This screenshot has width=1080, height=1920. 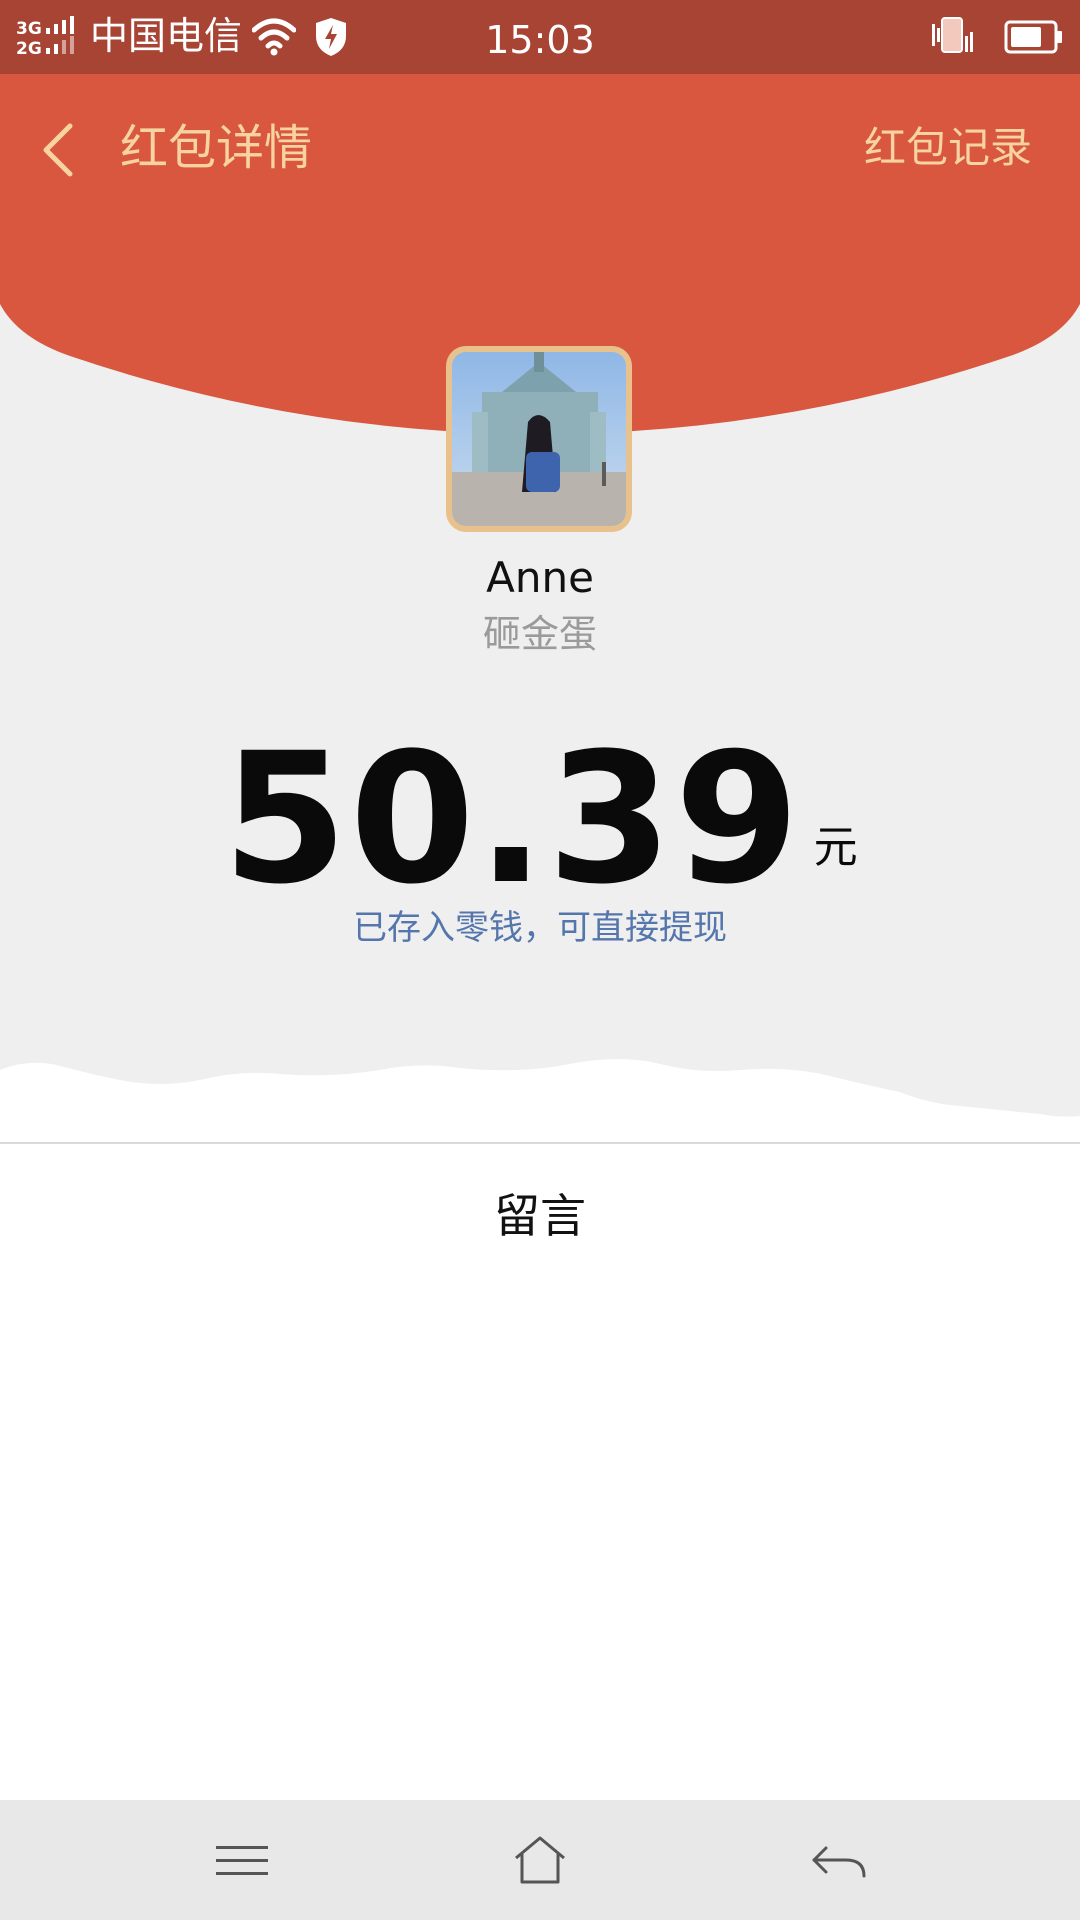 What do you see at coordinates (540, 1143) in the screenshot?
I see `divider` at bounding box center [540, 1143].